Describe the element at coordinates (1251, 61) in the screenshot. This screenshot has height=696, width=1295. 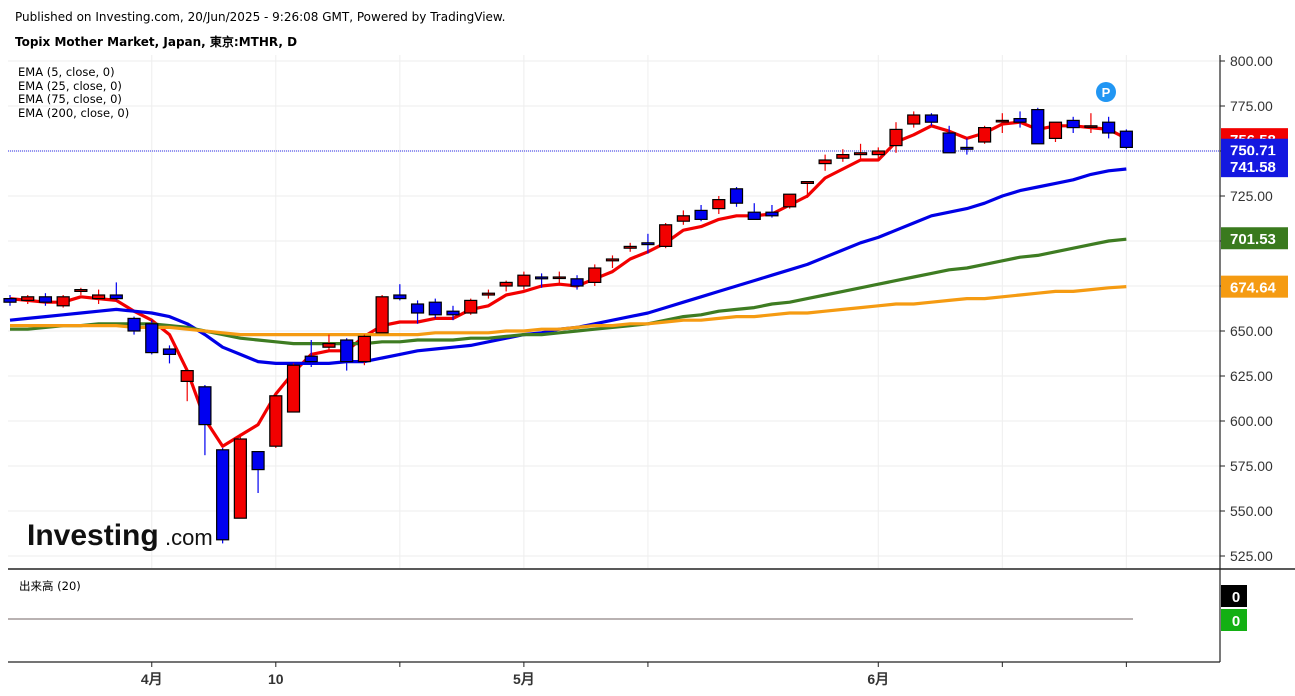
I see `y-tick-label: 800.00` at that location.